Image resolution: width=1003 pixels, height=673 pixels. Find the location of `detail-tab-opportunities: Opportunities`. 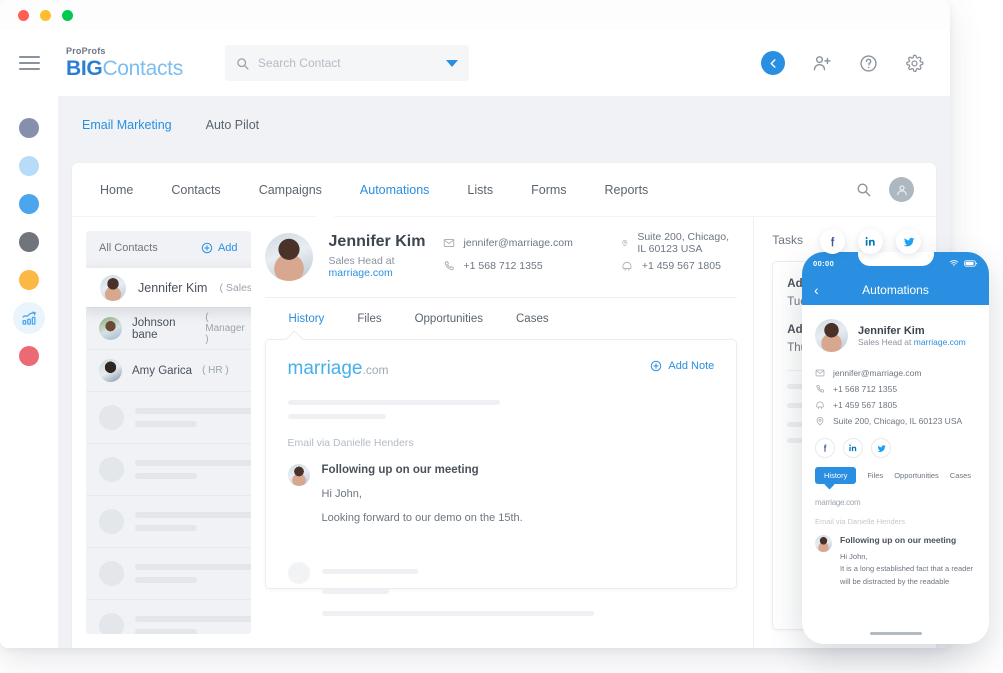

detail-tab-opportunities: Opportunities is located at coordinates (449, 319).